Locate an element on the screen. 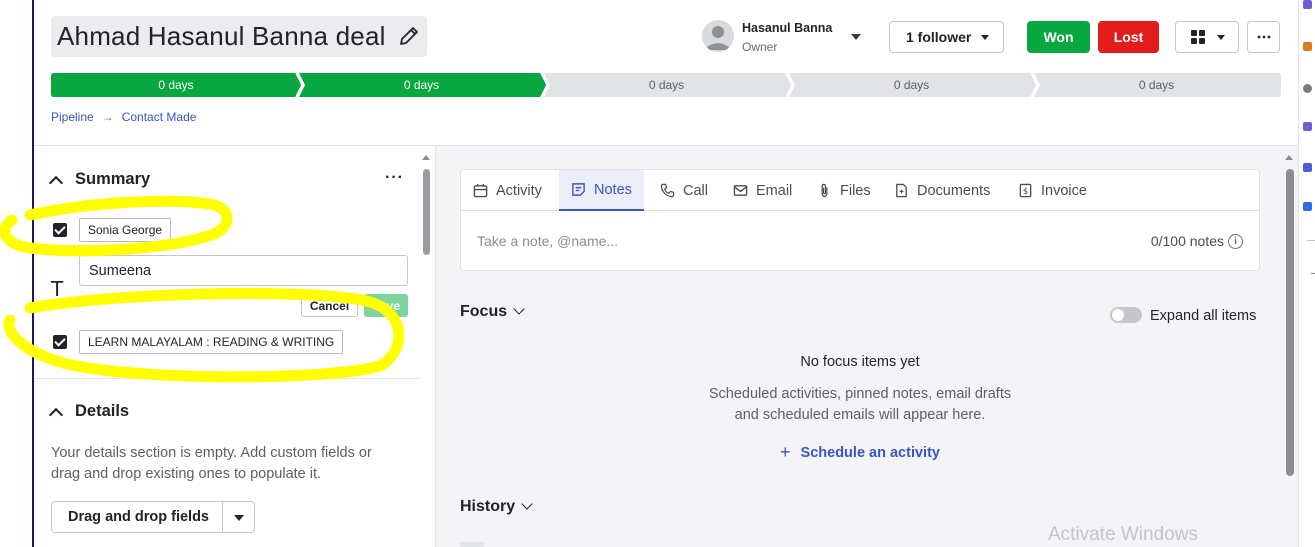 The height and width of the screenshot is (547, 1315). strip-dash: – is located at coordinates (1313, 273).